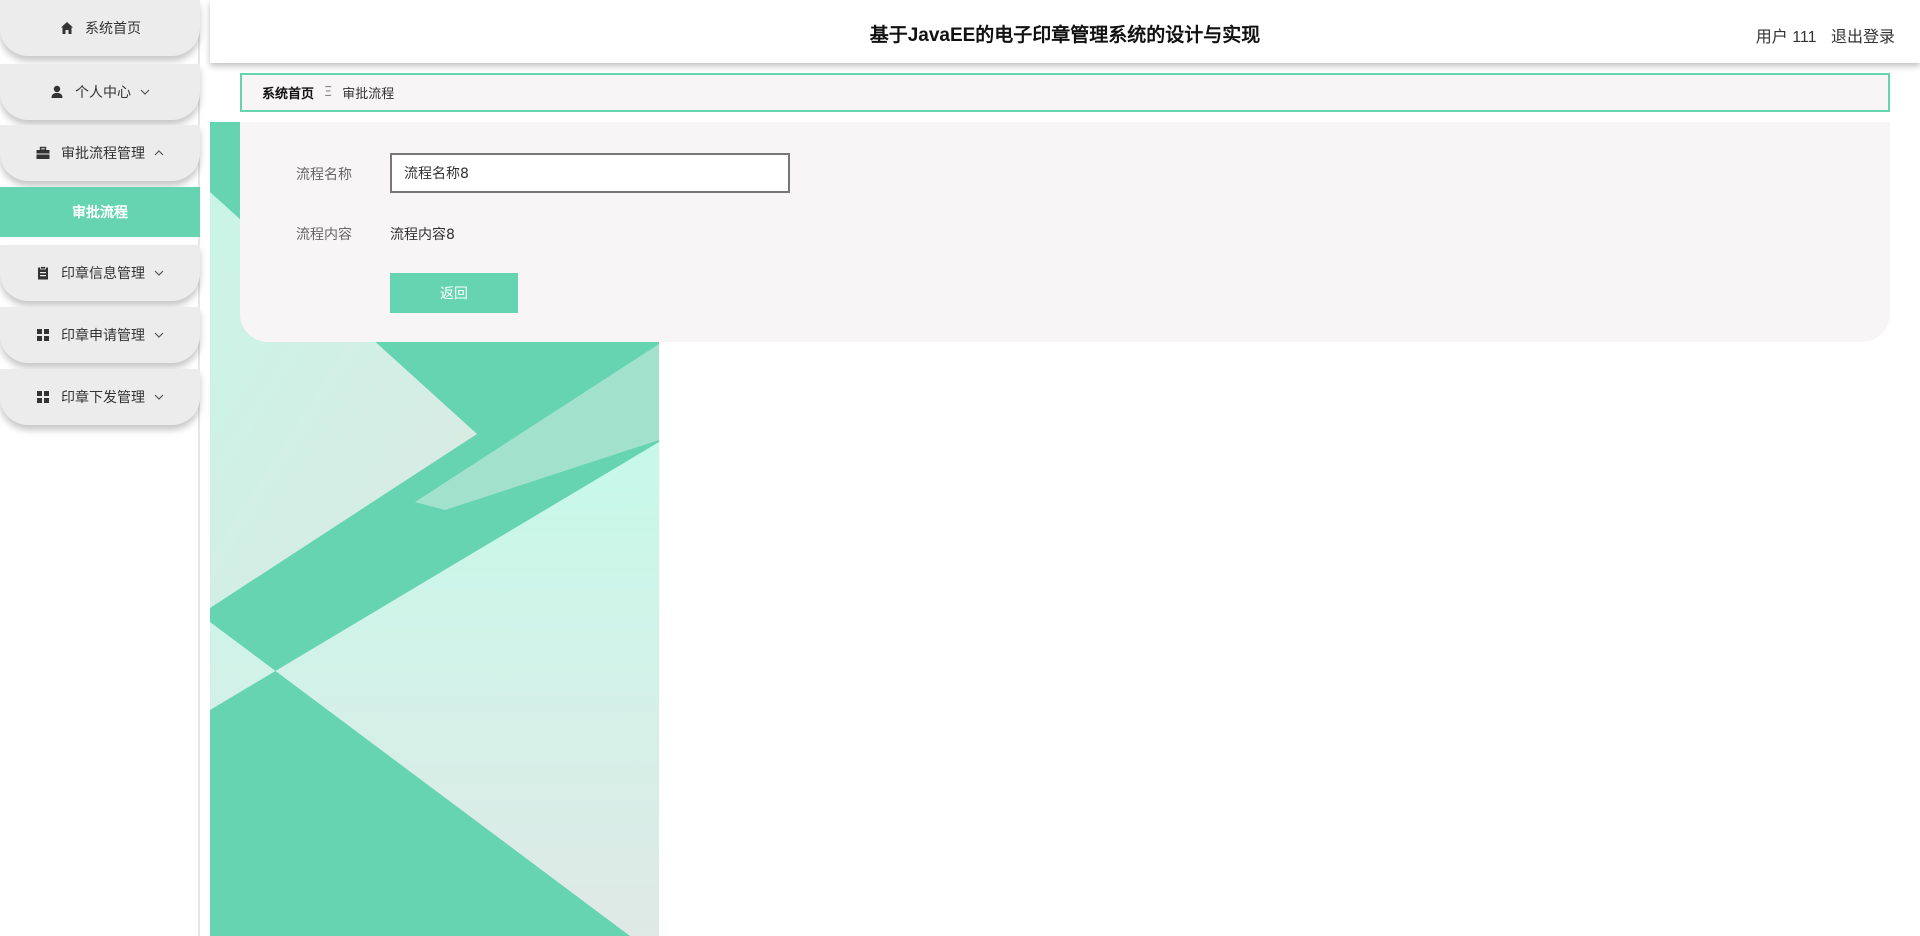  What do you see at coordinates (1820, 35) in the screenshot?
I see `user-area: 用户 111 退出登录` at bounding box center [1820, 35].